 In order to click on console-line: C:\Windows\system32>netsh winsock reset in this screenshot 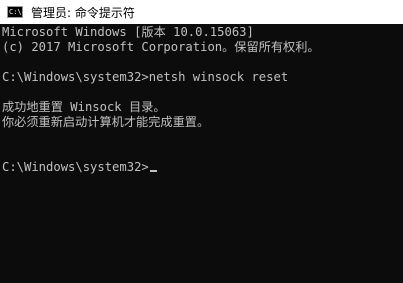, I will do `click(145, 77)`.